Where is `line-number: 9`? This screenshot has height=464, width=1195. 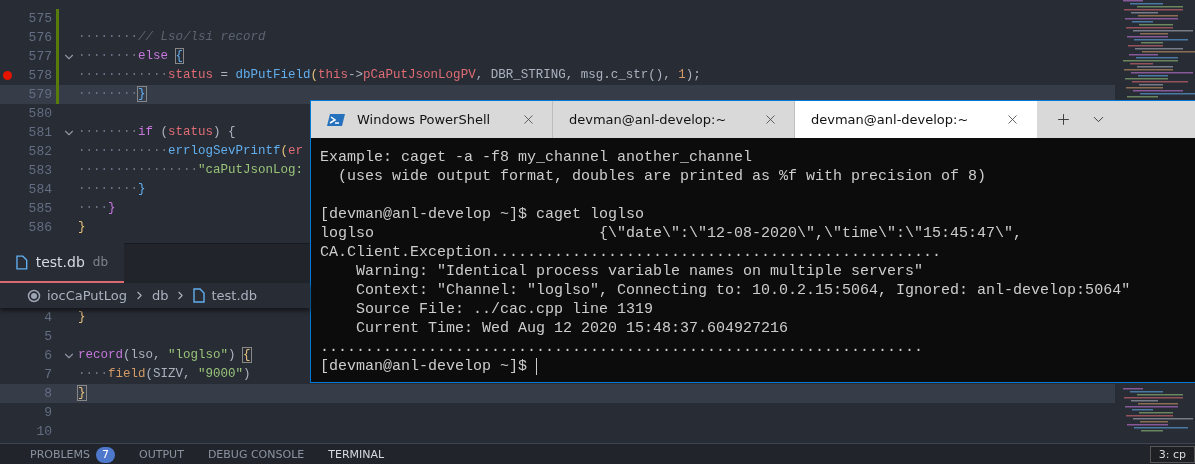
line-number: 9 is located at coordinates (48, 412).